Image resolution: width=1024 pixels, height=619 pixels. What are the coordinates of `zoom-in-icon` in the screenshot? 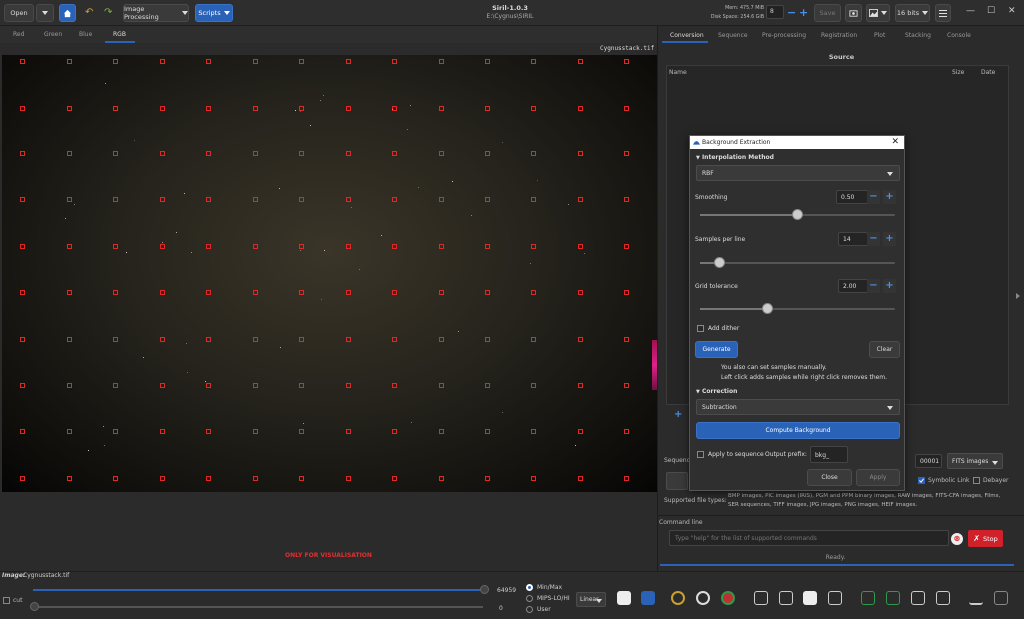 It's located at (786, 598).